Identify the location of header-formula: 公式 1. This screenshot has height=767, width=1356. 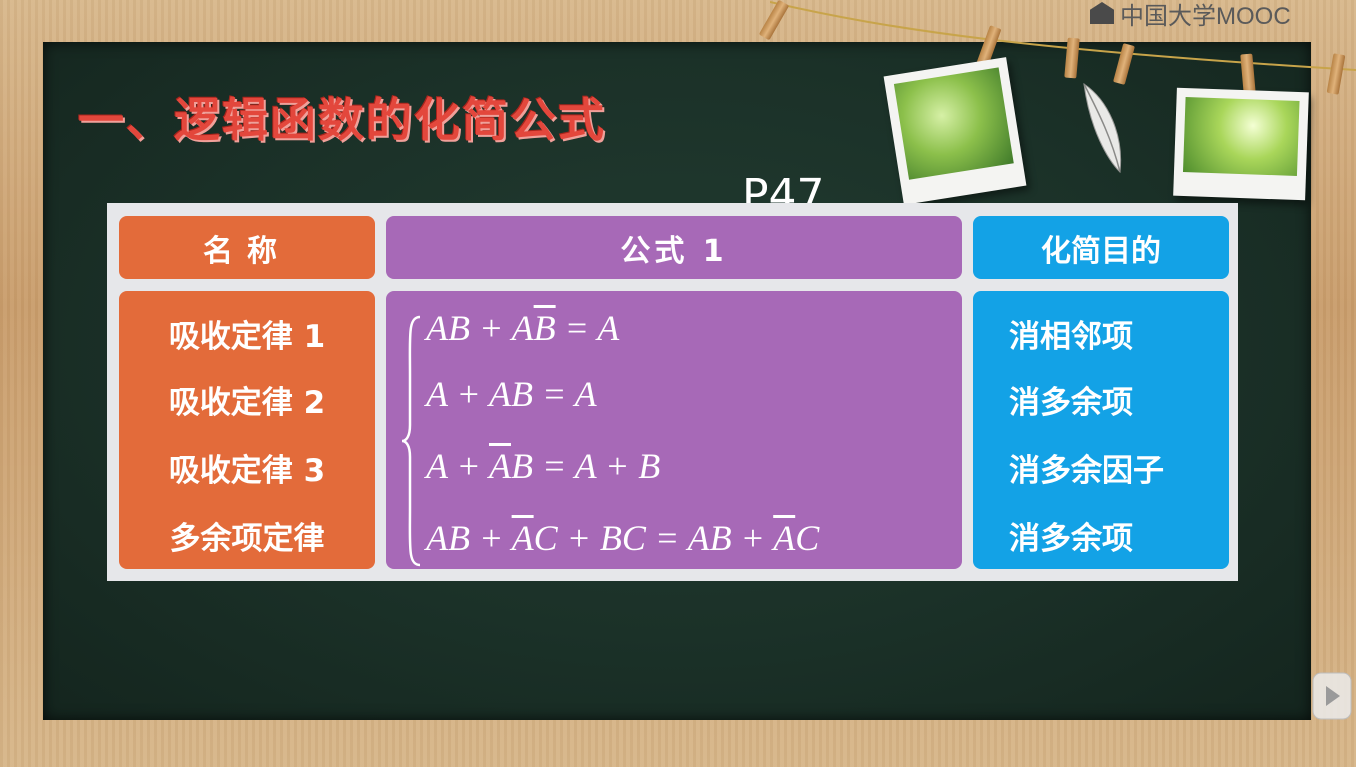
(674, 247).